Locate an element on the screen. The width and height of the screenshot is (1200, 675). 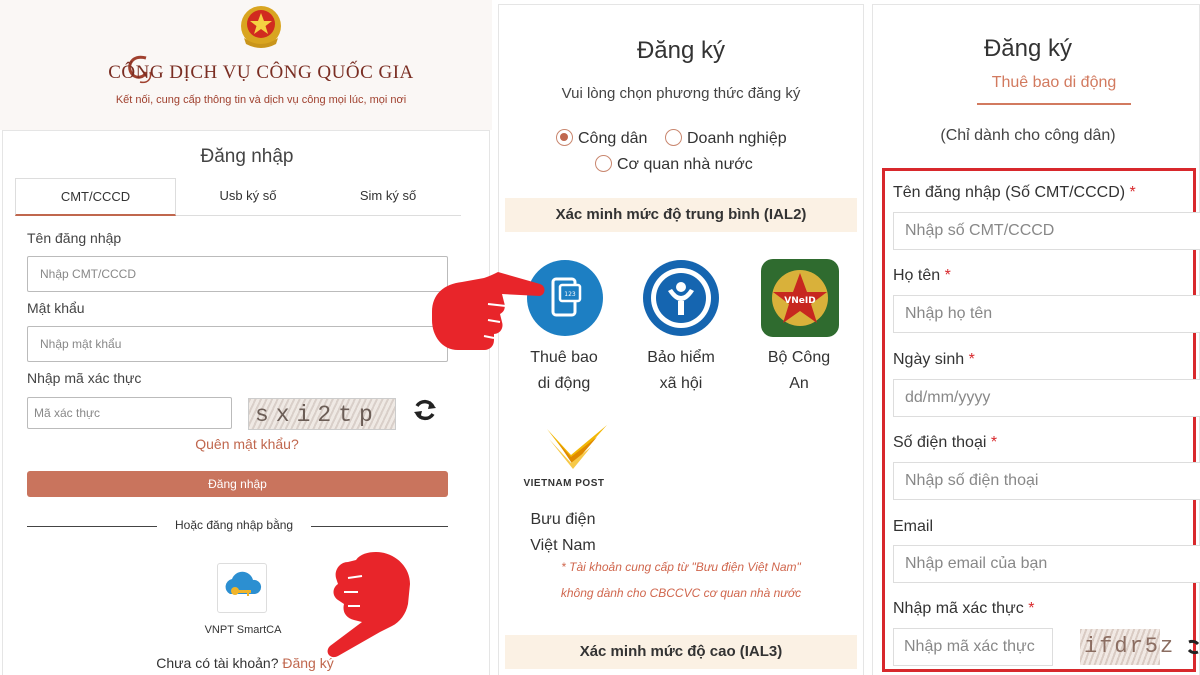
password-input: Nhập mật khẩu is located at coordinates (237, 344).